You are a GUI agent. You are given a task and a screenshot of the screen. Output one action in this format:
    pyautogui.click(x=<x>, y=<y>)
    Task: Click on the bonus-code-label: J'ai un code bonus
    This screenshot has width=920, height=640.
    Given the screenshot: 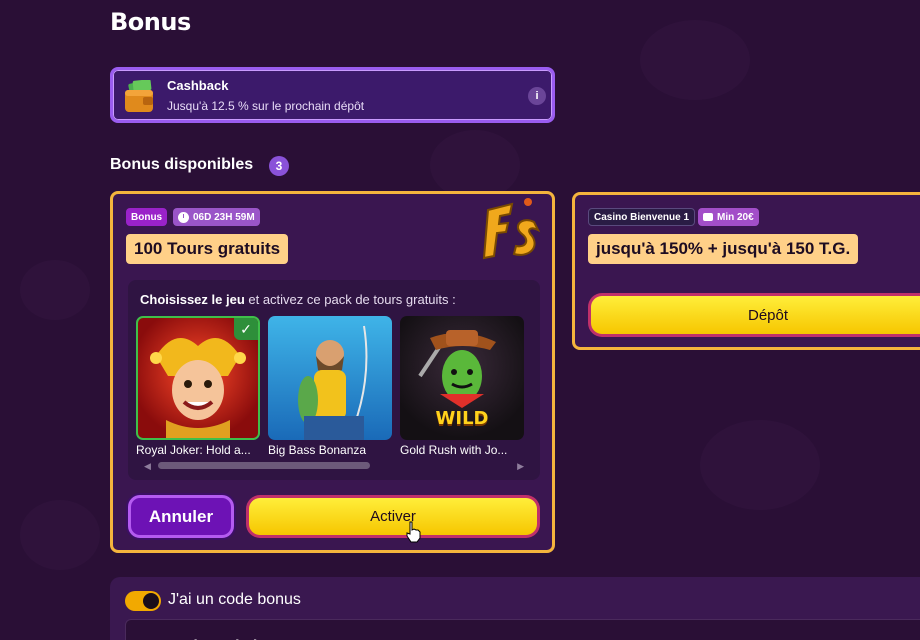 What is the action you would take?
    pyautogui.click(x=234, y=599)
    